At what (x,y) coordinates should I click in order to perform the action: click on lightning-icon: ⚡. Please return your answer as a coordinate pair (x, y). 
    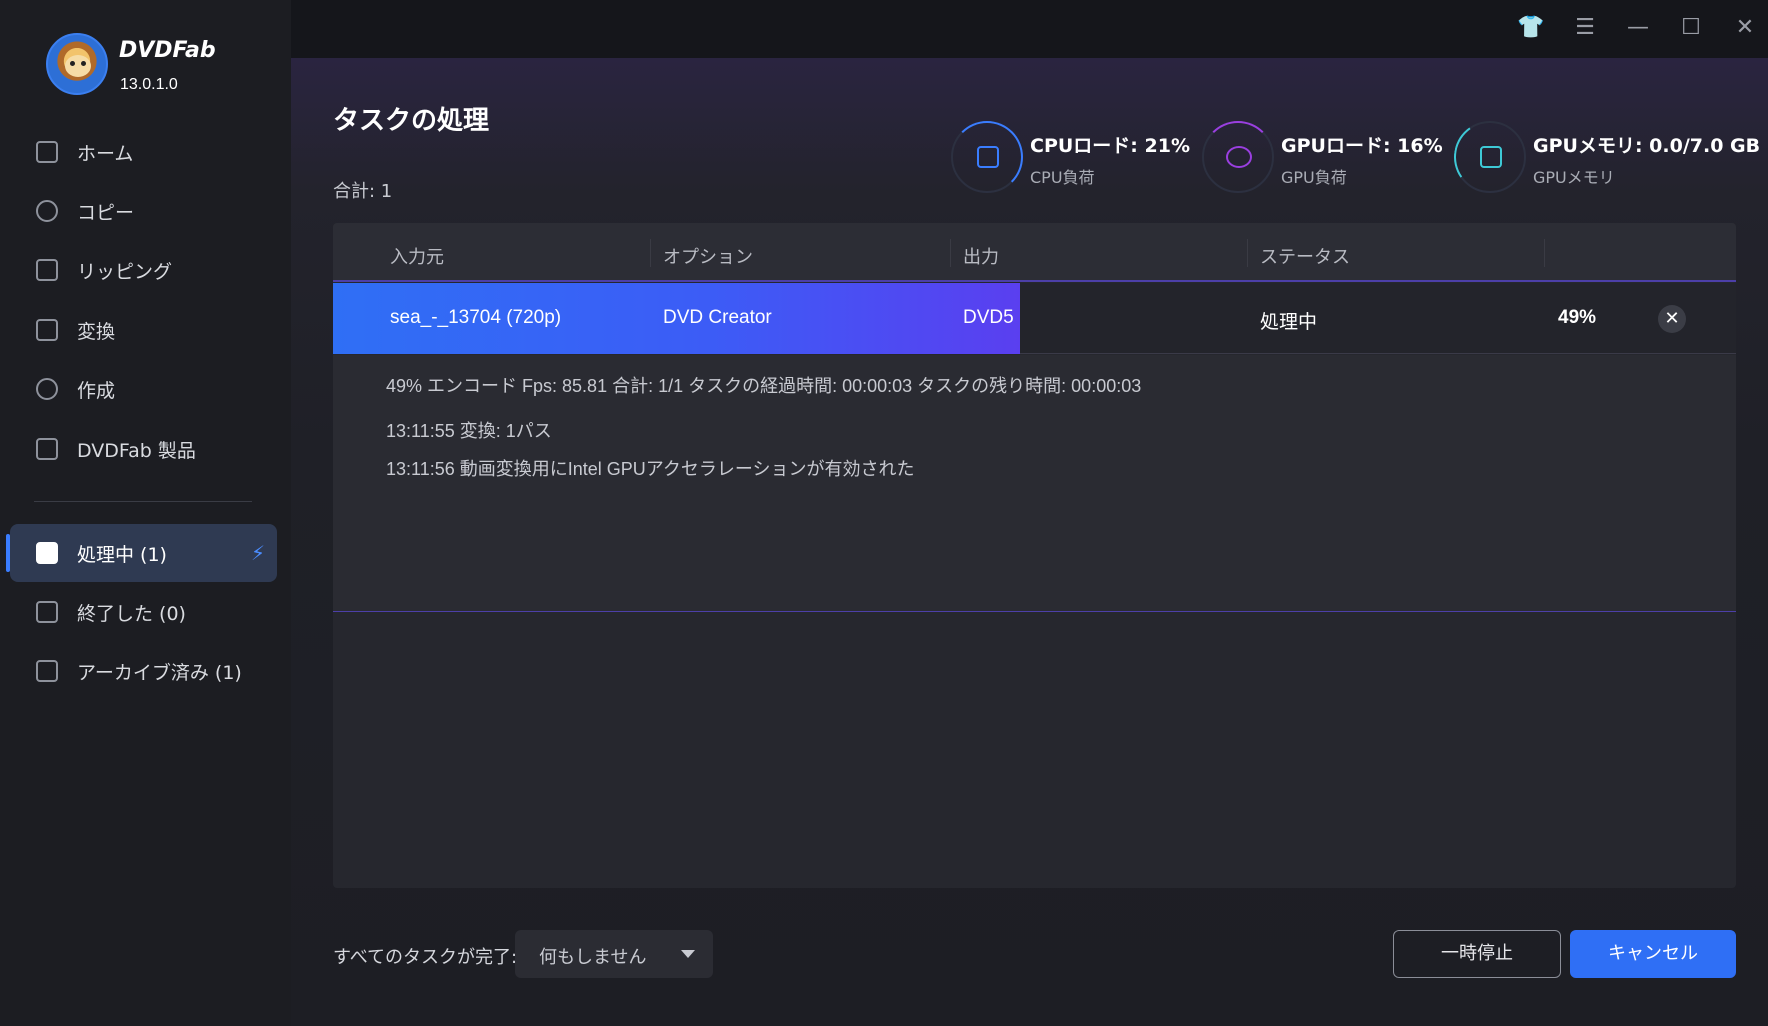
    Looking at the image, I should click on (258, 553).